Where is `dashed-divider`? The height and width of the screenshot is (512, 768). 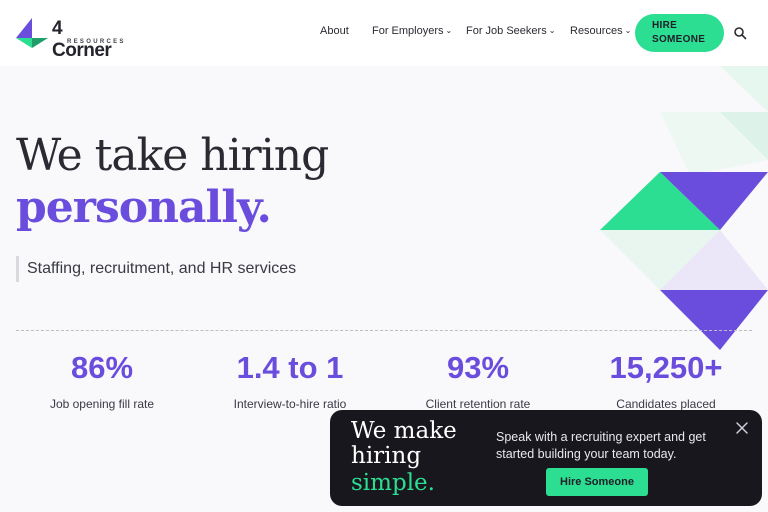 dashed-divider is located at coordinates (384, 330).